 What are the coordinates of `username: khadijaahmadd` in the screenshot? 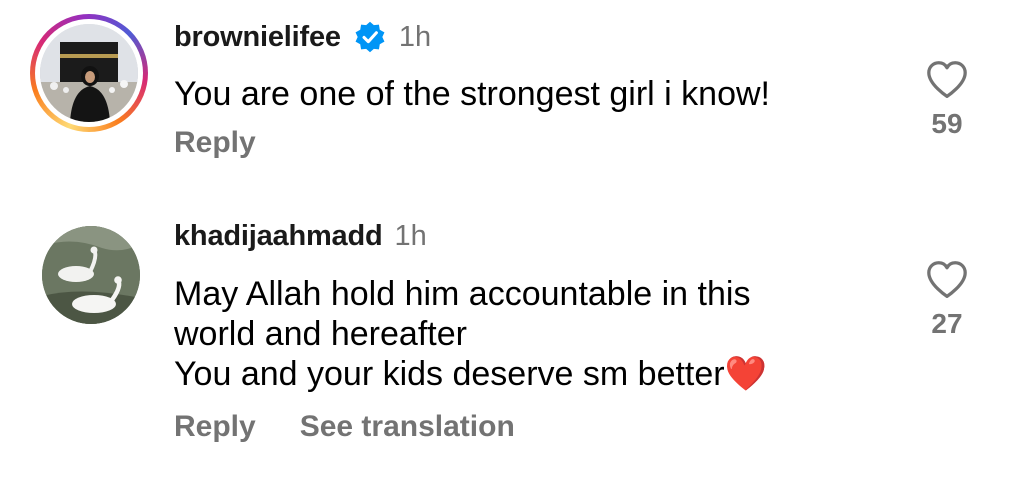 It's located at (278, 236).